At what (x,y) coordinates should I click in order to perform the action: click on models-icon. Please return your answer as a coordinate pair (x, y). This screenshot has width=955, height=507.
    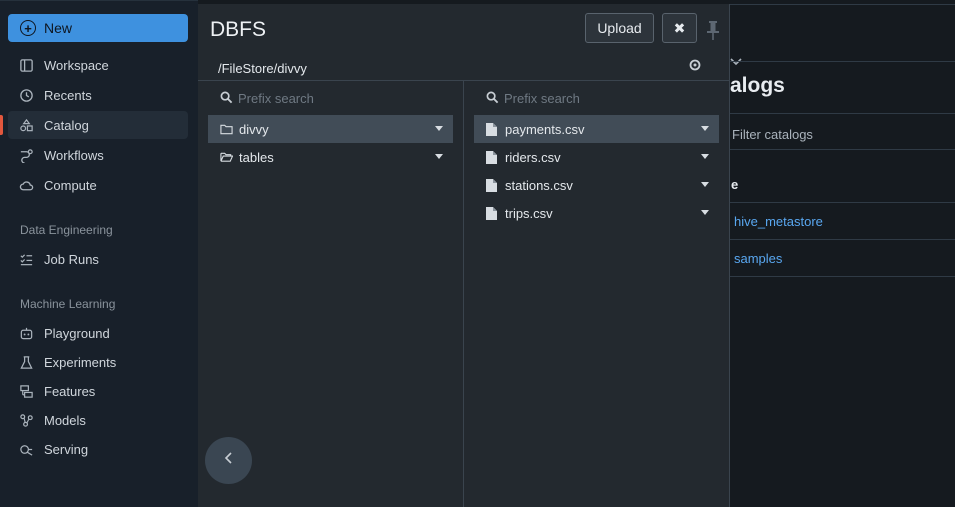
    Looking at the image, I should click on (26, 420).